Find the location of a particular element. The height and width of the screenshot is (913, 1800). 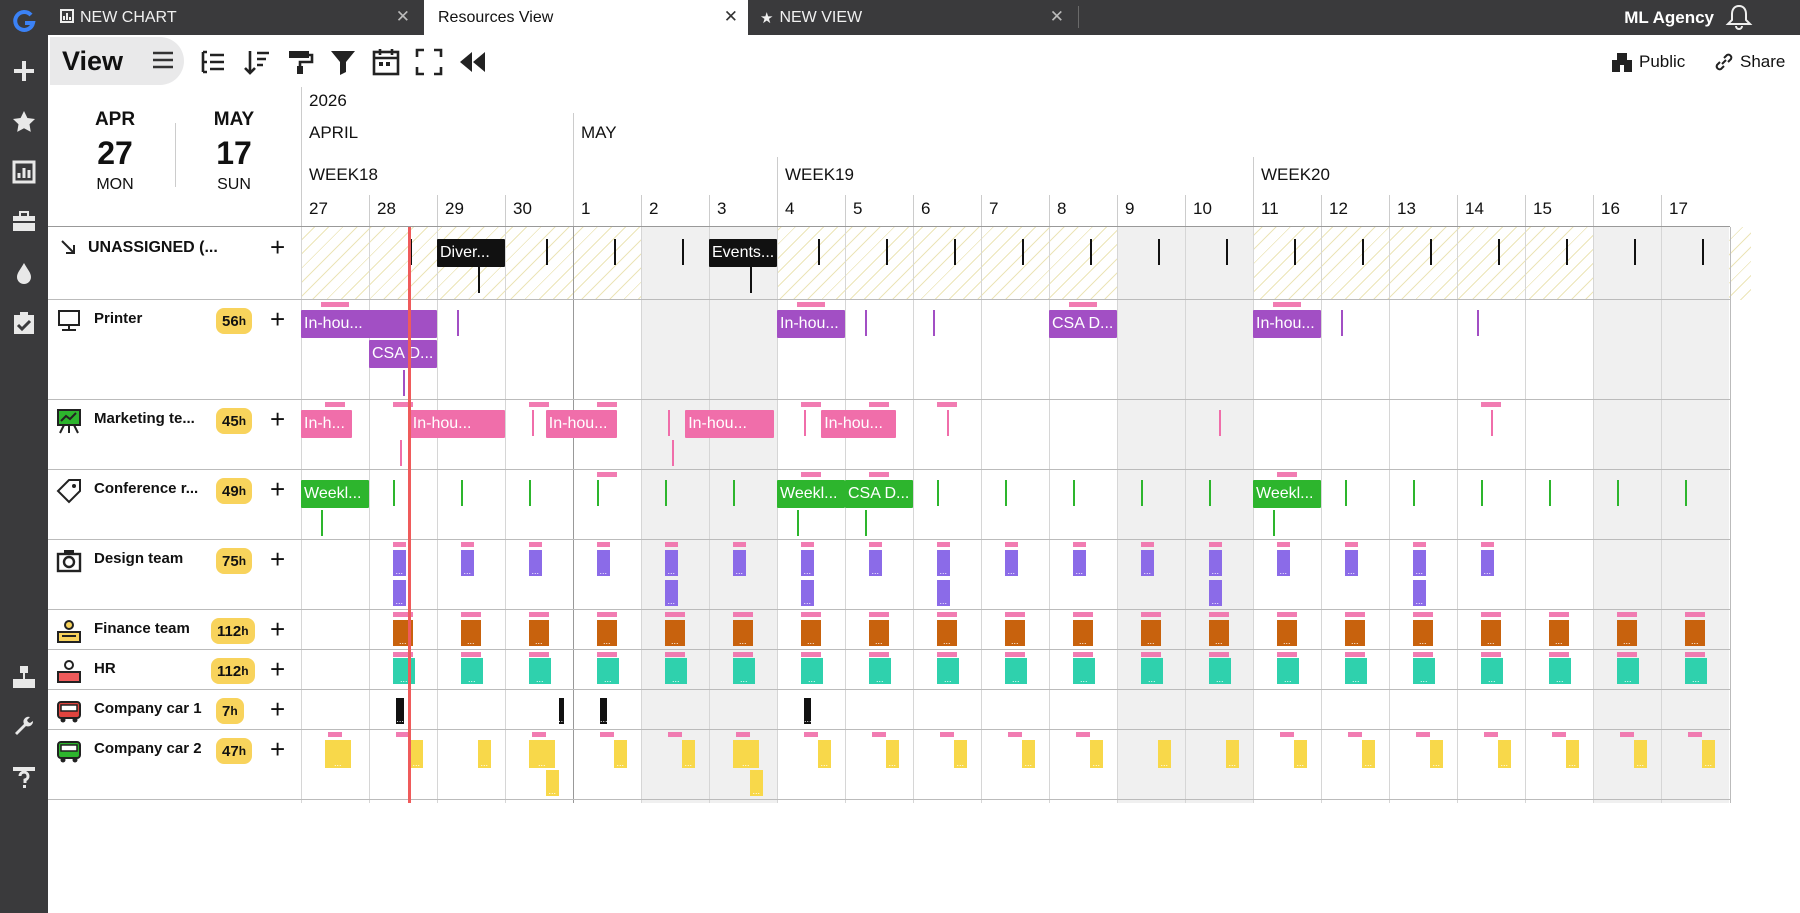

agency-name: ML Agency is located at coordinates (1669, 17).